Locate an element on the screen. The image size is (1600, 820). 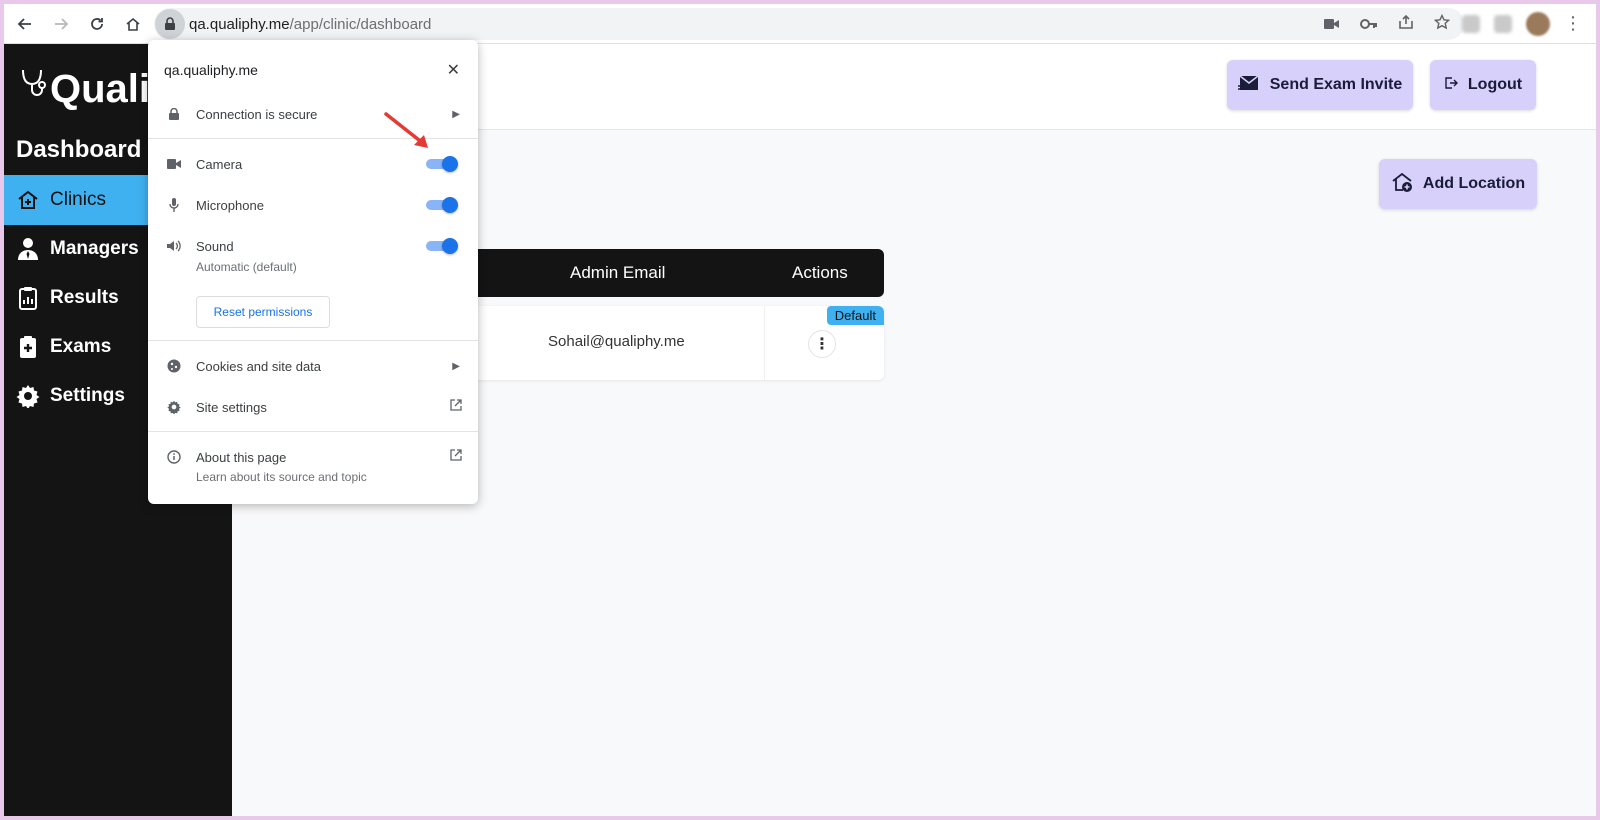
send-exam-invite-button: Send Exam Invite is located at coordinates (1320, 85).